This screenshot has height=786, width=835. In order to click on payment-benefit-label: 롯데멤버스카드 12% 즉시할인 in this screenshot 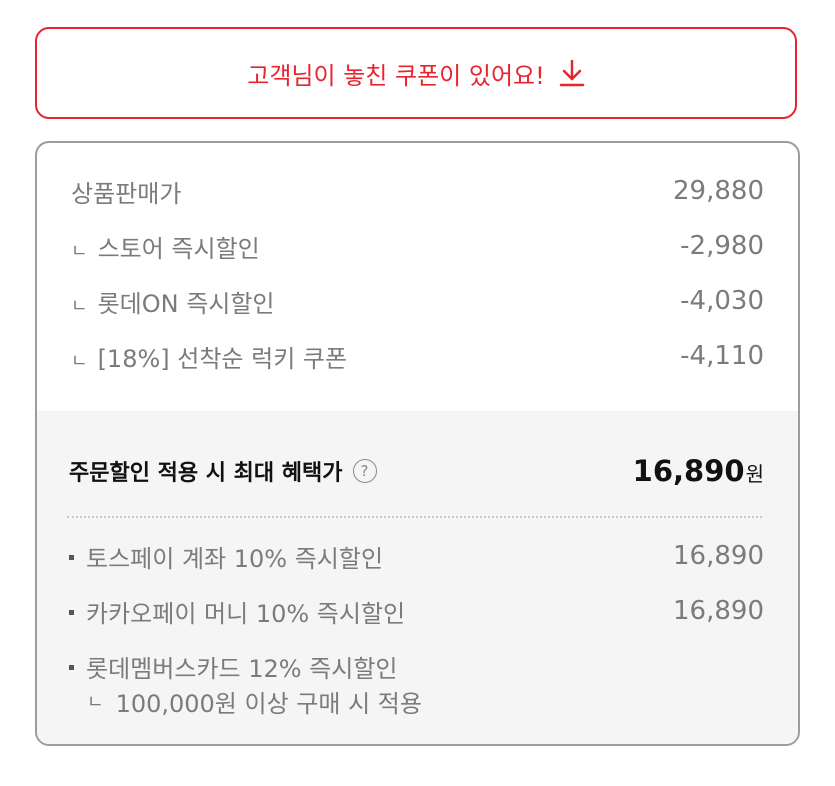, I will do `click(242, 668)`.